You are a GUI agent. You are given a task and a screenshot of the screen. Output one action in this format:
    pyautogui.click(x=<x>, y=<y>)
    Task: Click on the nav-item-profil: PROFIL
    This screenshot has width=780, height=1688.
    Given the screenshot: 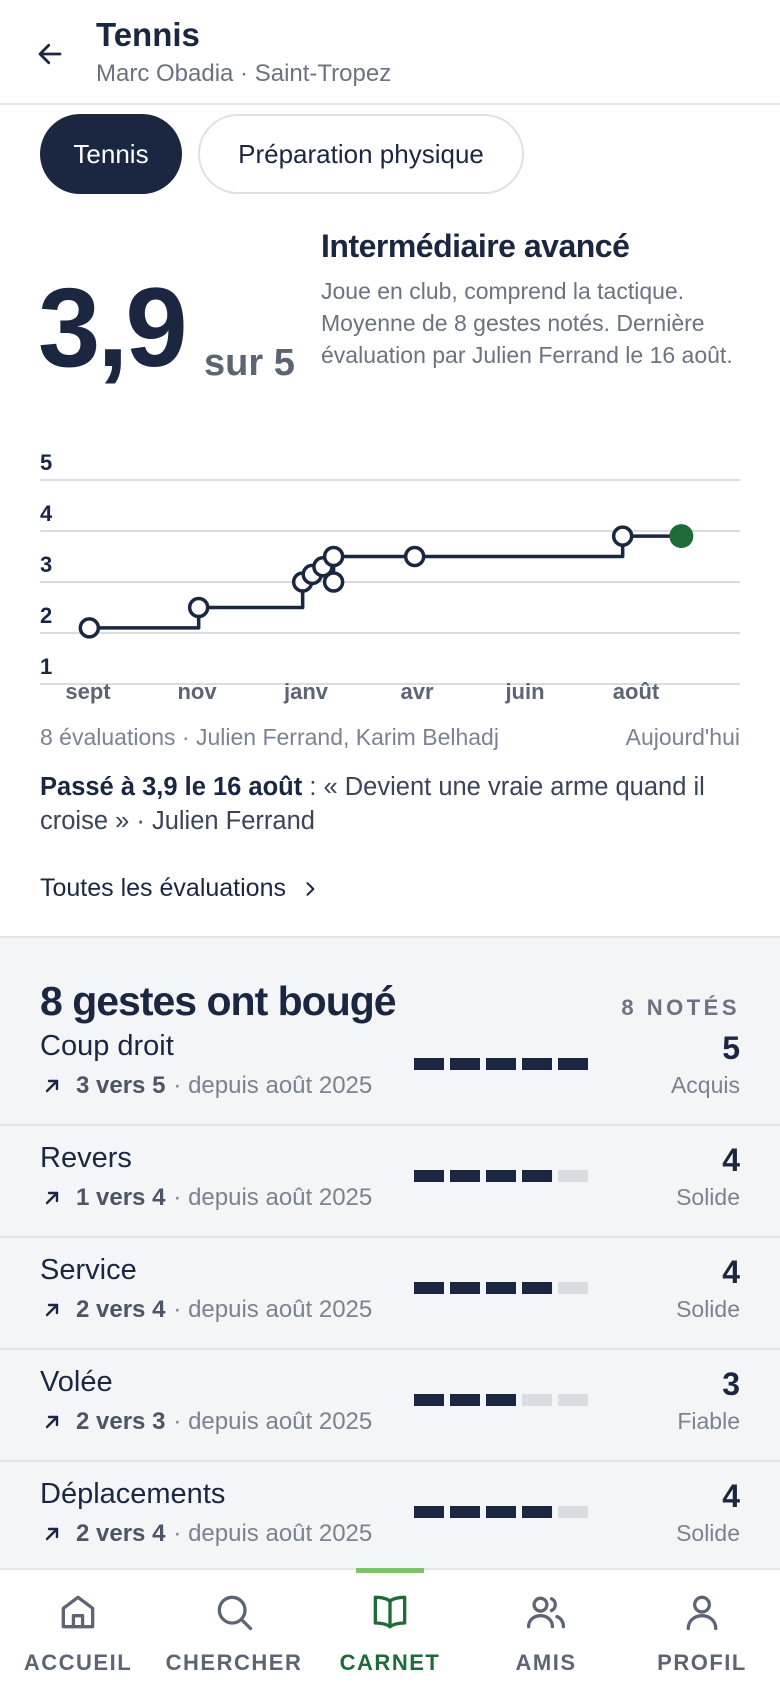 What is the action you would take?
    pyautogui.click(x=702, y=1629)
    